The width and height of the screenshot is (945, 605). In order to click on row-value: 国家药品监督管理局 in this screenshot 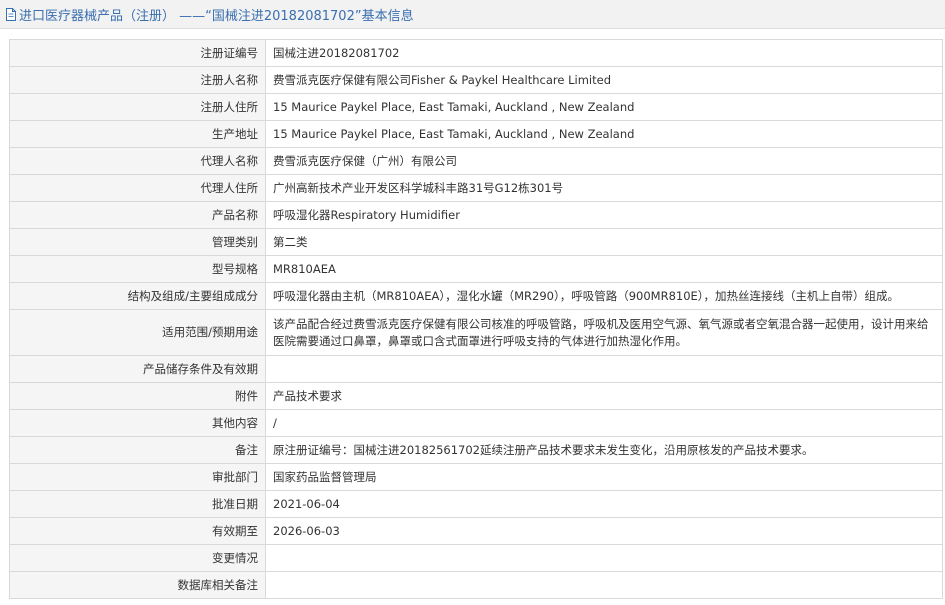, I will do `click(604, 477)`.